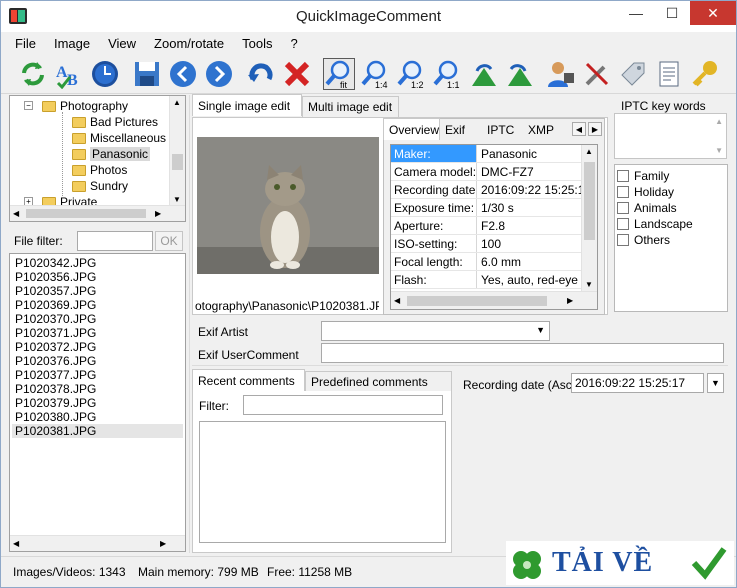 The image size is (737, 588). I want to click on key-icon, so click(705, 74).